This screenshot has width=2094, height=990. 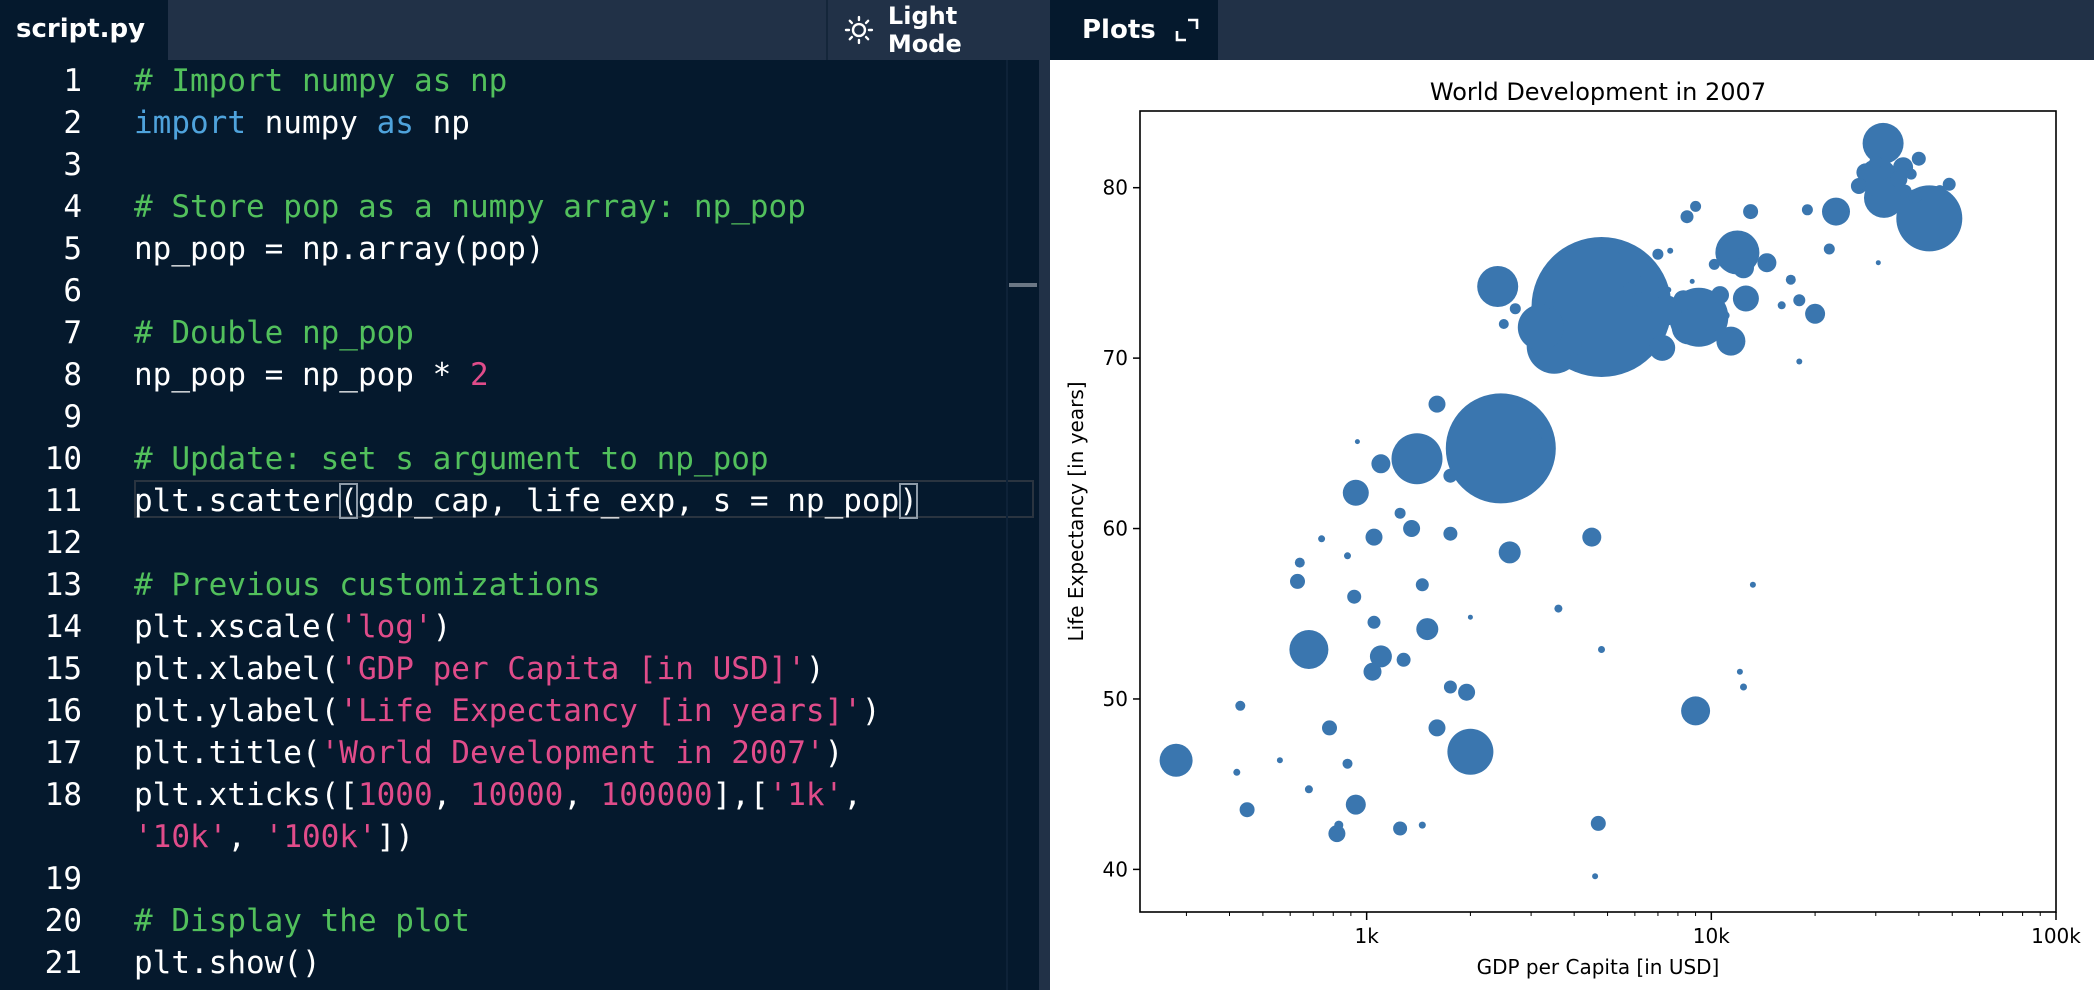 What do you see at coordinates (488, 753) in the screenshot?
I see `code-text: plt.title('World Development in 2007')` at bounding box center [488, 753].